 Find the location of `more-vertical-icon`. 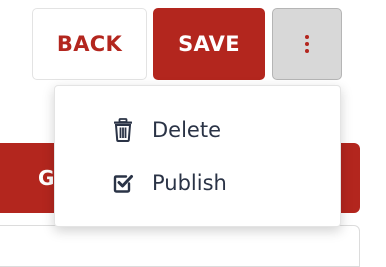

more-vertical-icon is located at coordinates (307, 44).